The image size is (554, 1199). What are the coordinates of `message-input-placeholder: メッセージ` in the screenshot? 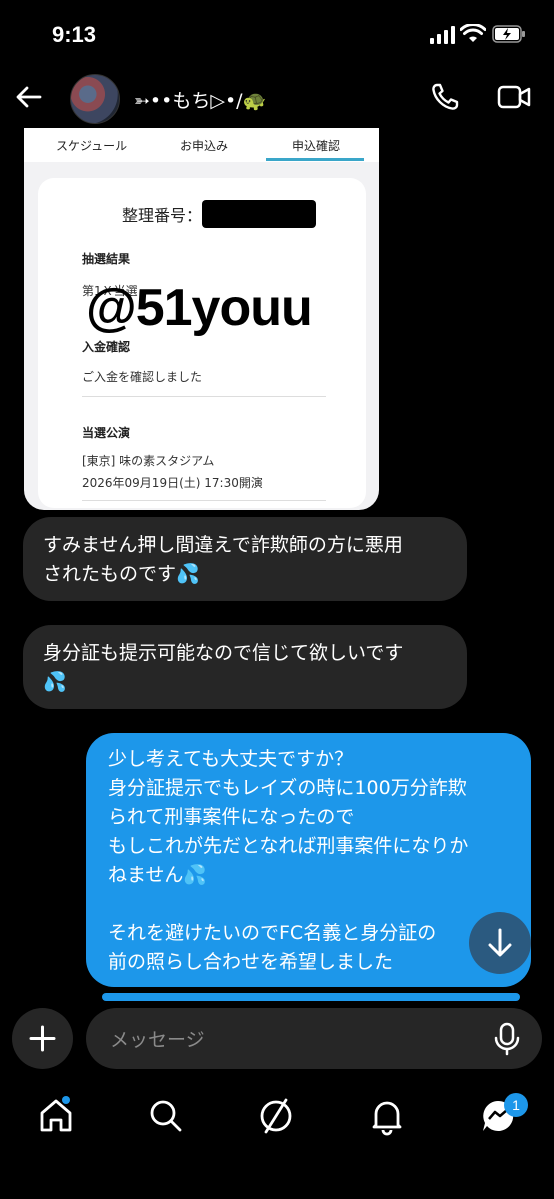 It's located at (157, 1040).